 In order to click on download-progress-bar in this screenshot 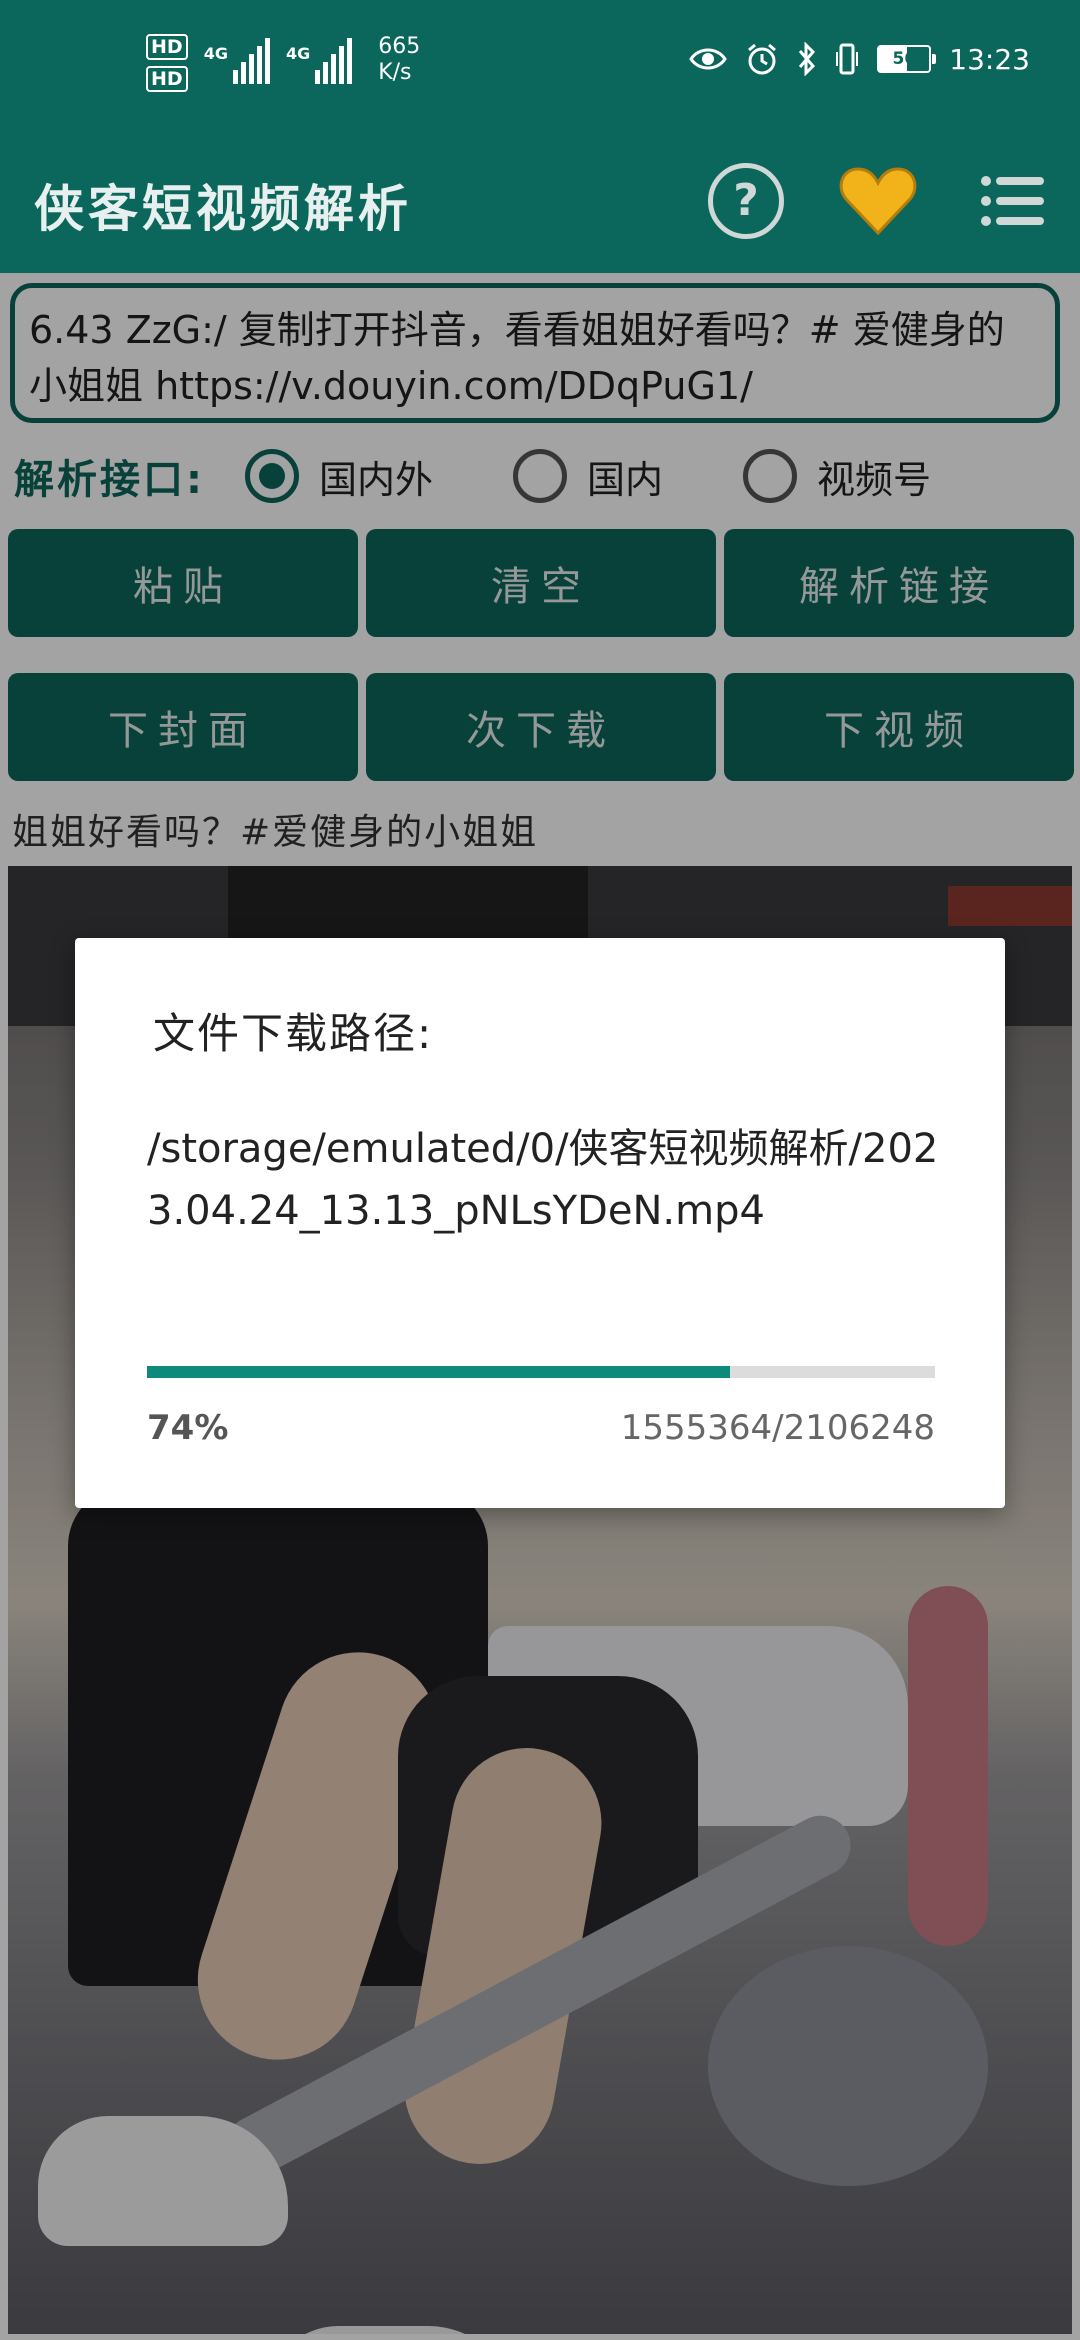, I will do `click(541, 1372)`.